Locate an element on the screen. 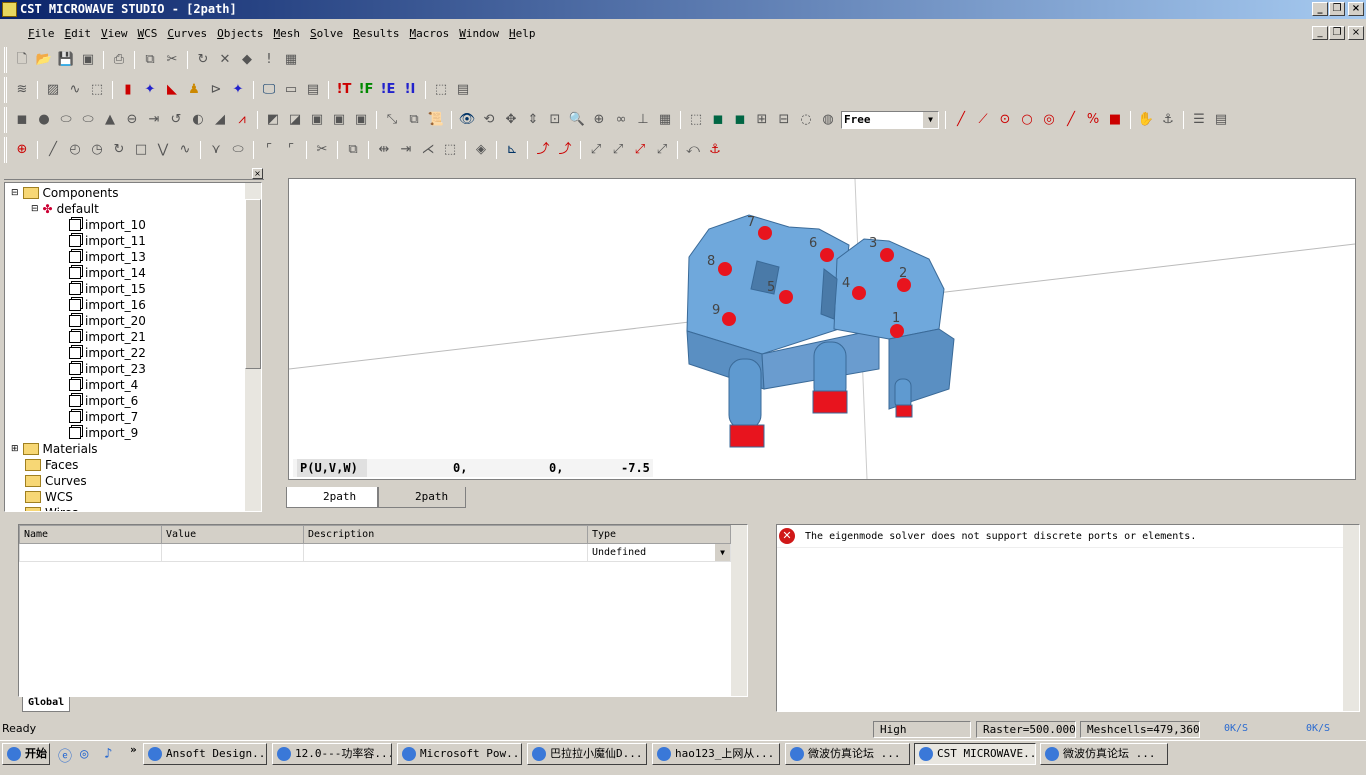 The image size is (1366, 775). face-wcs-icon: ⤢ is located at coordinates (640, 150).